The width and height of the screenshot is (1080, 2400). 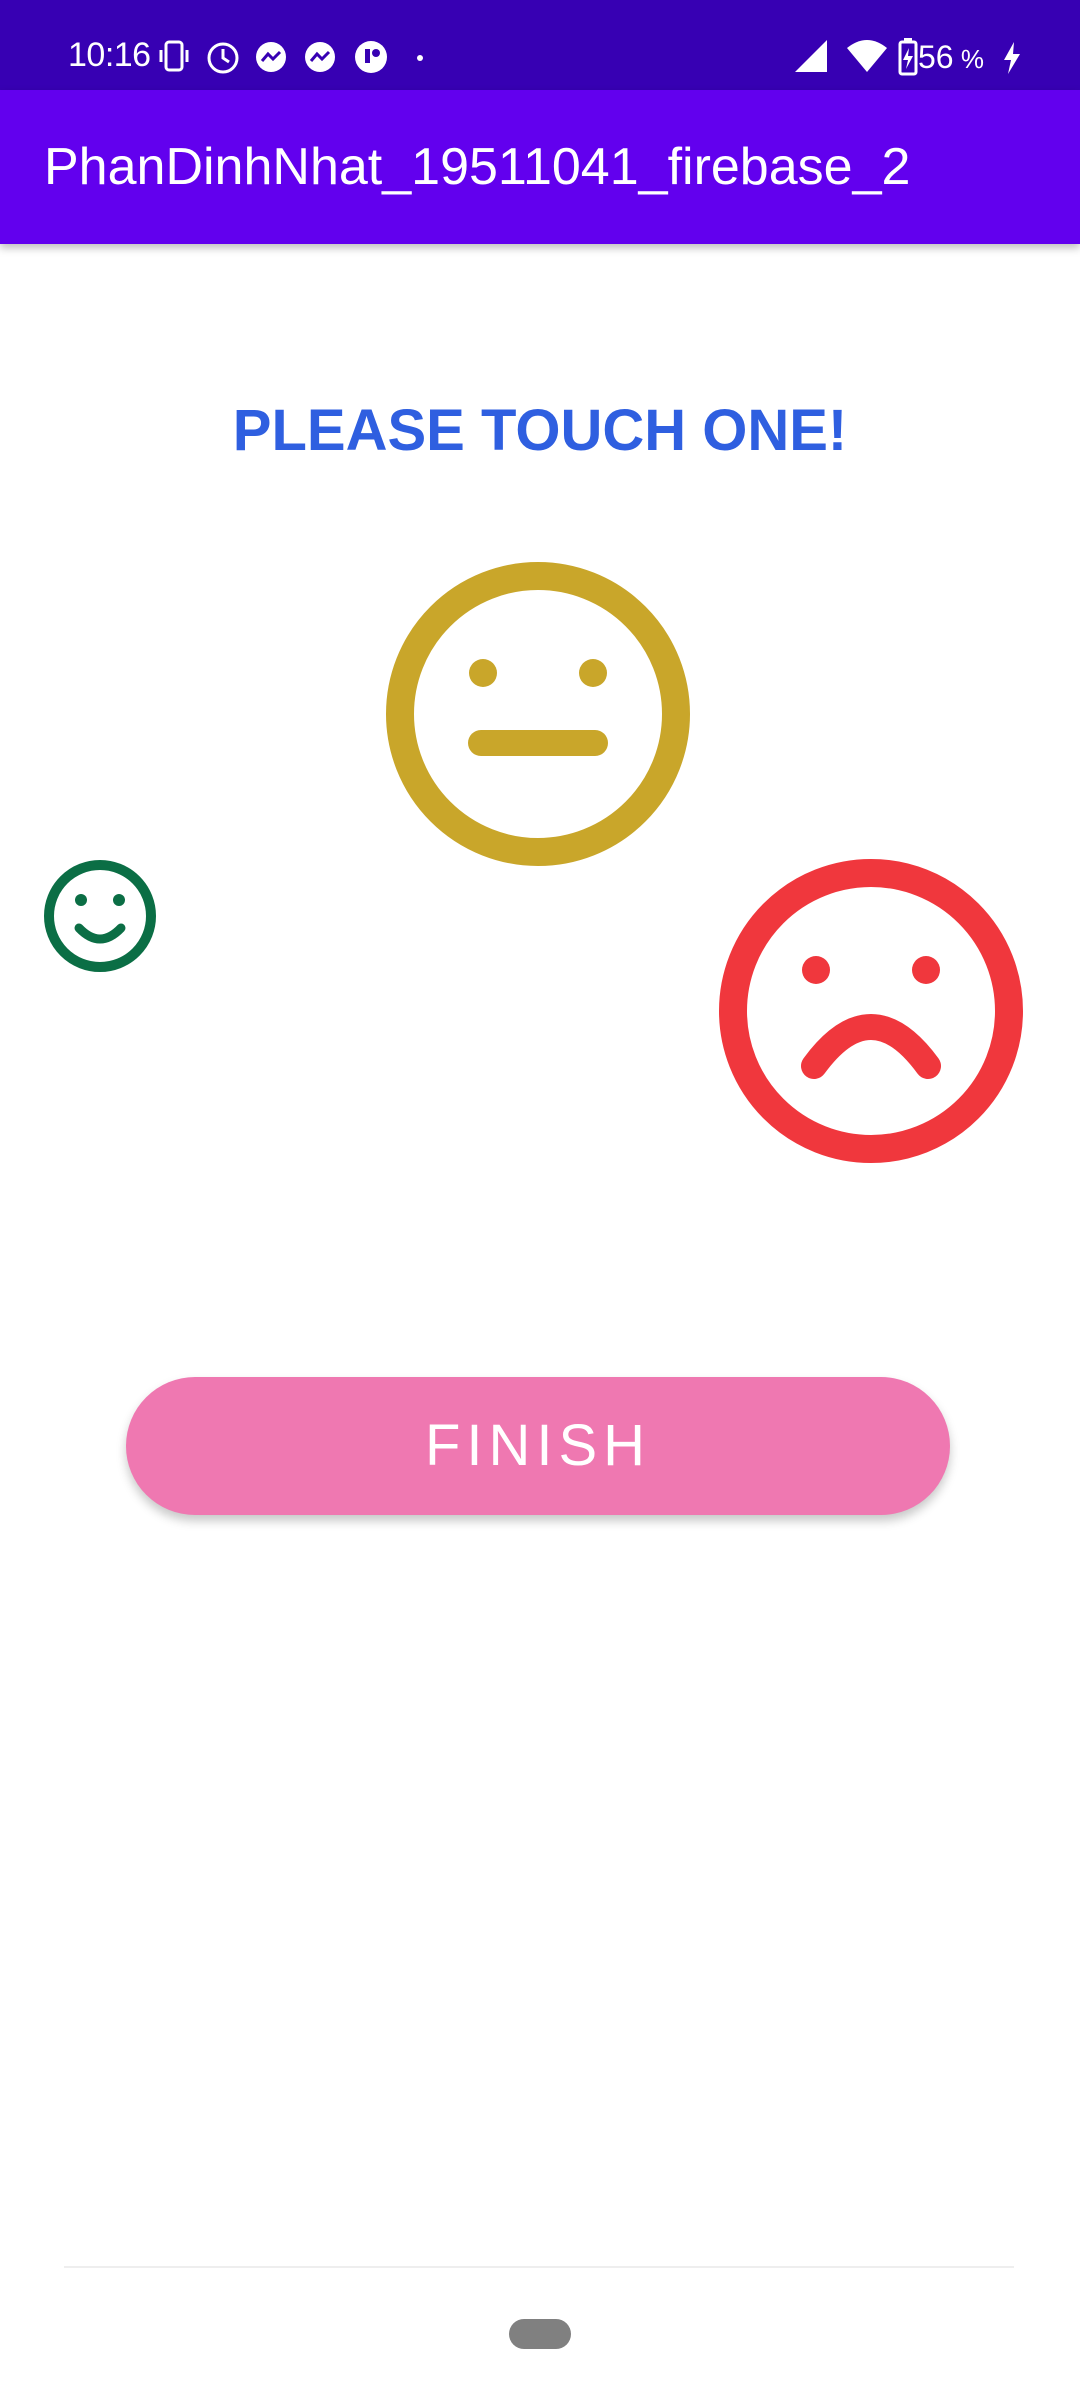 I want to click on battery-percentage: 56 %, so click(x=951, y=57).